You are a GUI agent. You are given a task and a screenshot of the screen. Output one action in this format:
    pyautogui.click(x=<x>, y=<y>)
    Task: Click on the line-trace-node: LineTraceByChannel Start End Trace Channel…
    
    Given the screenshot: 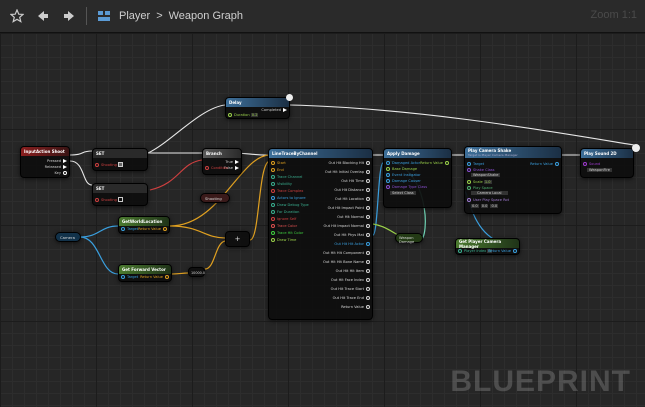 What is the action you would take?
    pyautogui.click(x=320, y=234)
    